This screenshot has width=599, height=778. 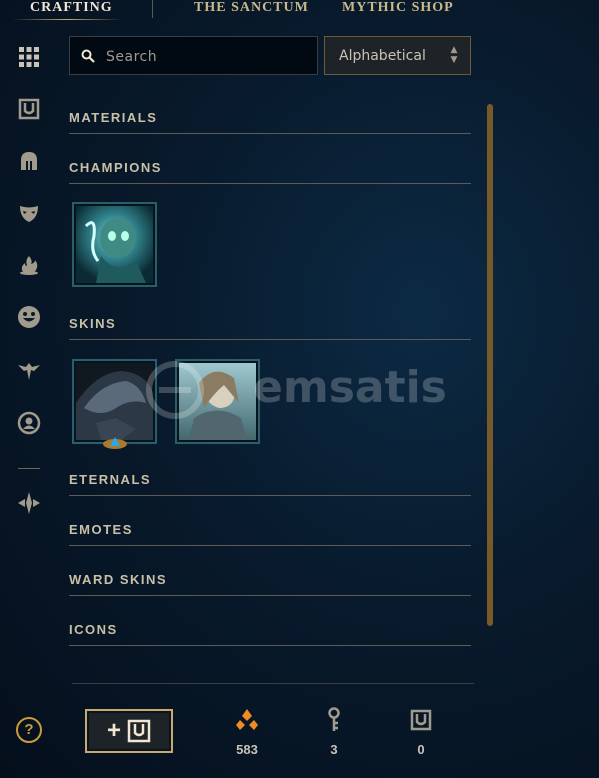 What do you see at coordinates (273, 683) in the screenshot?
I see `bottom-divider` at bounding box center [273, 683].